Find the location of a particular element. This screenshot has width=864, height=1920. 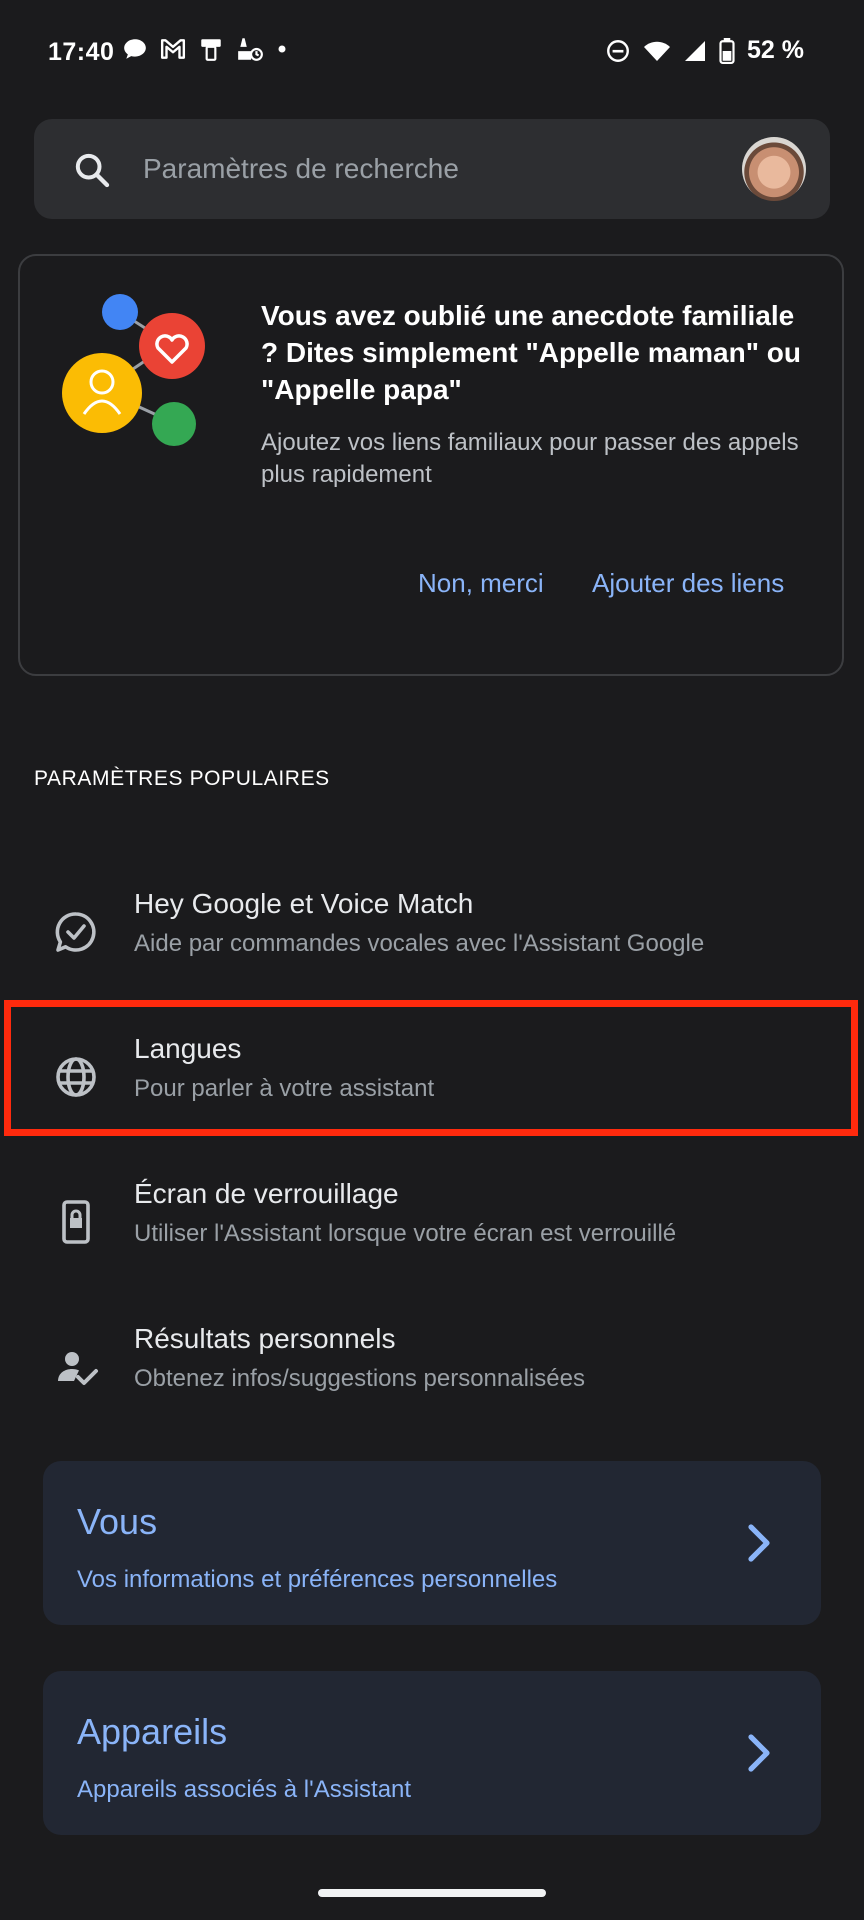

add-links-button: Ajouter des liens is located at coordinates (688, 583).